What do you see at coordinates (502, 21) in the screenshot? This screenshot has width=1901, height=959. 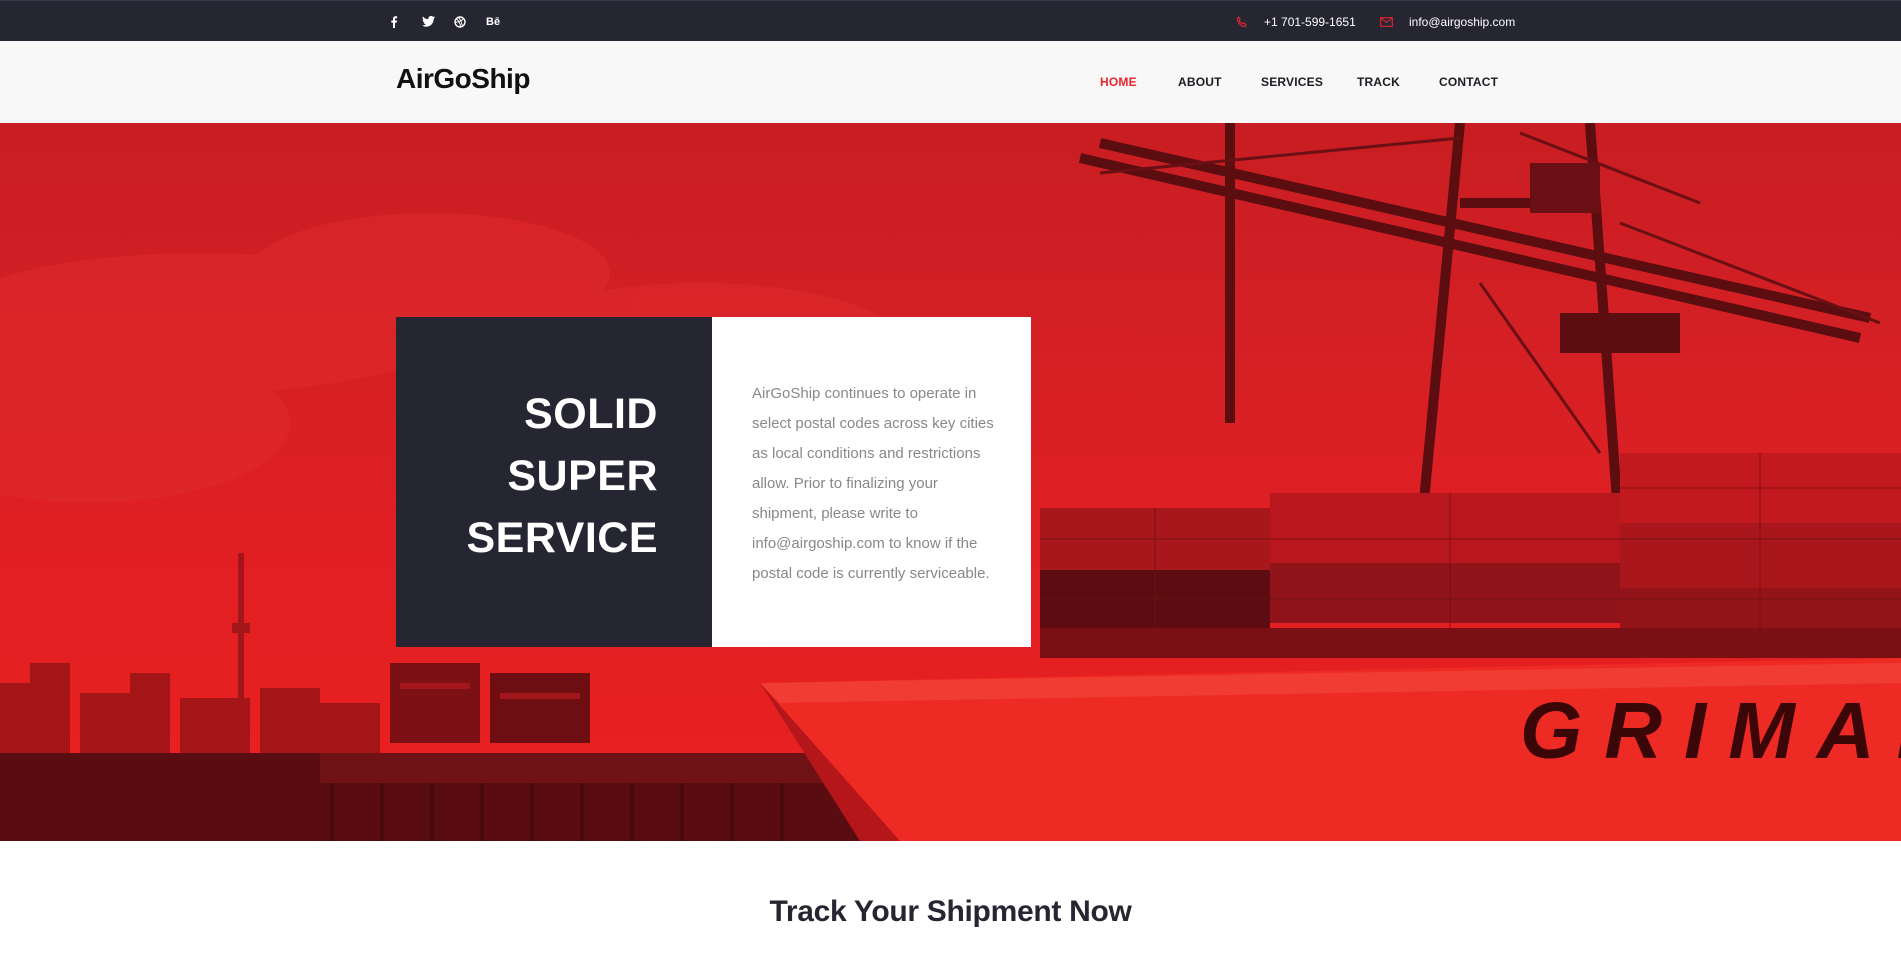 I see `behance-icon: Bē` at bounding box center [502, 21].